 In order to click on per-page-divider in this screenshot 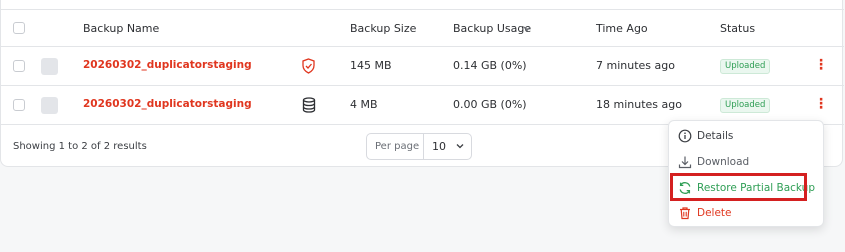, I will do `click(423, 146)`.